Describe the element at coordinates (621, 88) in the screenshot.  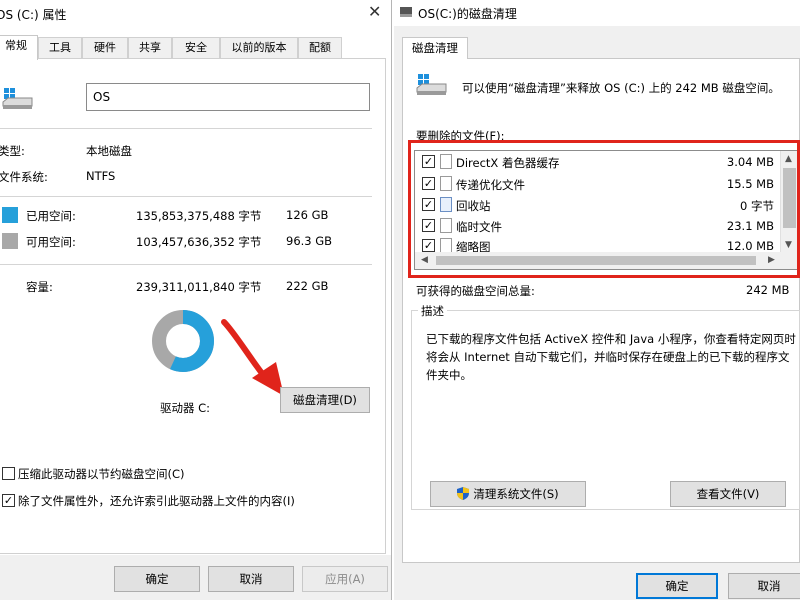
I see `cleanup-intro: 可以使用“磁盘清理”来释放 OS (C:) 上的 242 MB 磁盘空间。` at that location.